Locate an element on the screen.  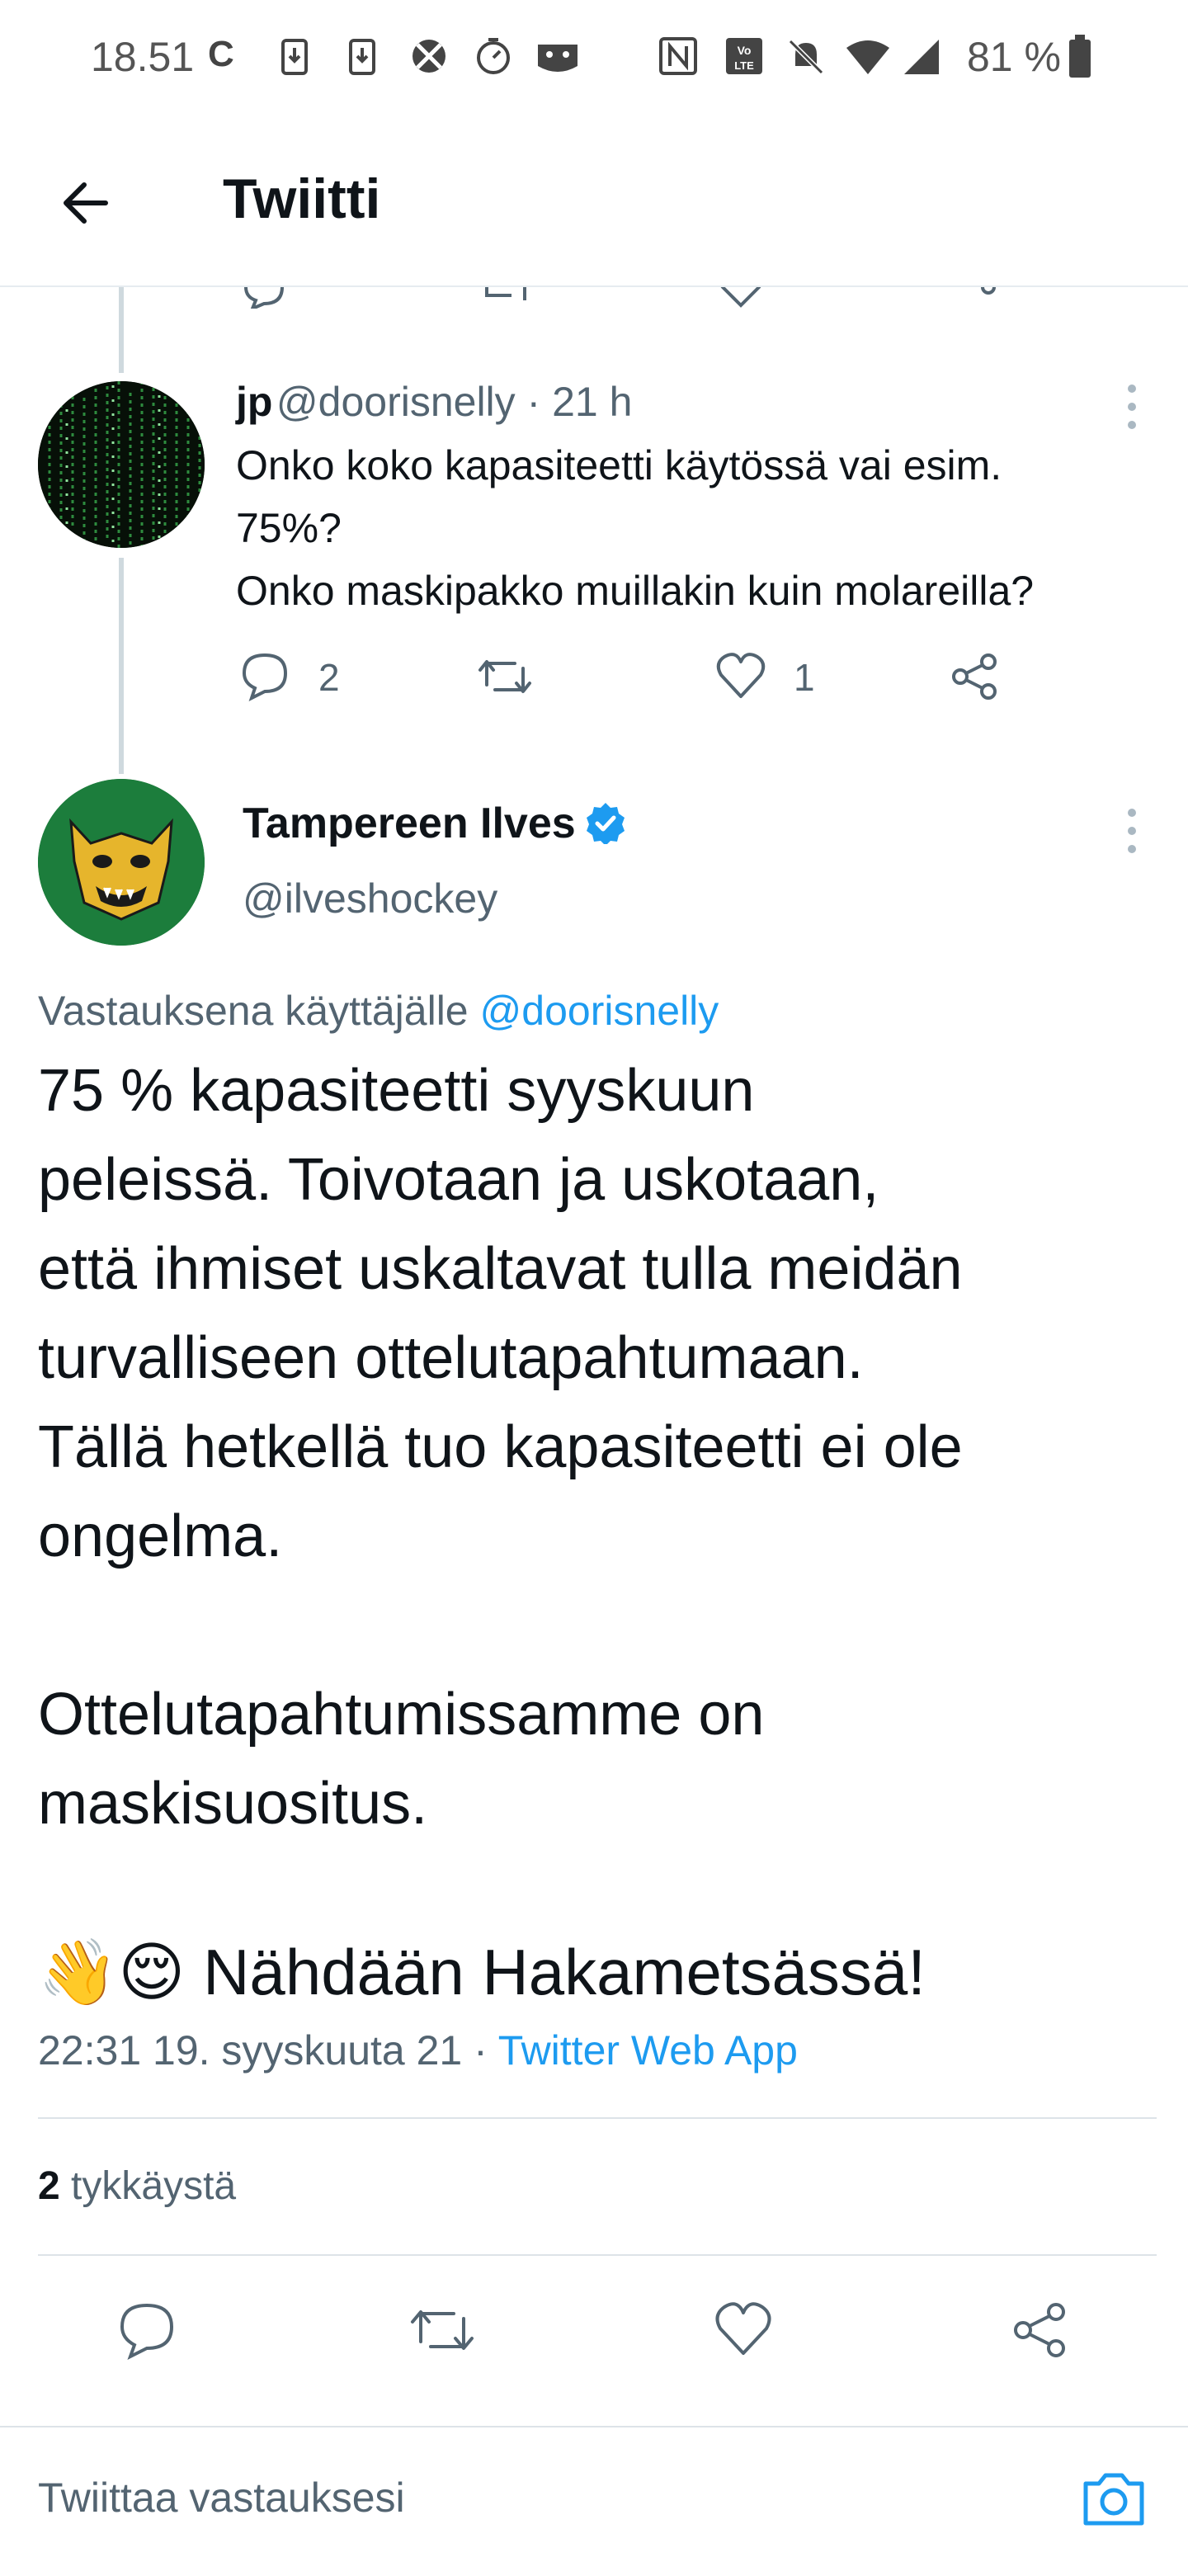
likes-label: tykkäystä is located at coordinates (154, 2186).